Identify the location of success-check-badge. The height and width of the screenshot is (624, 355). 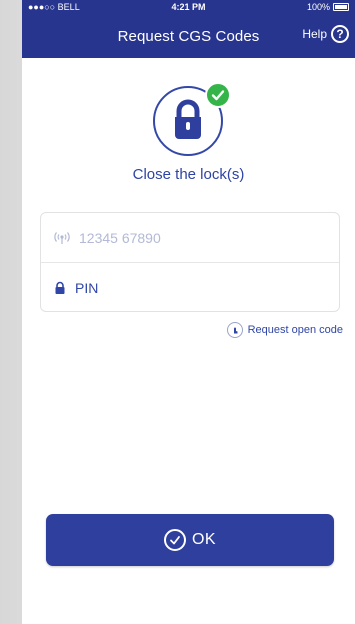
(218, 95).